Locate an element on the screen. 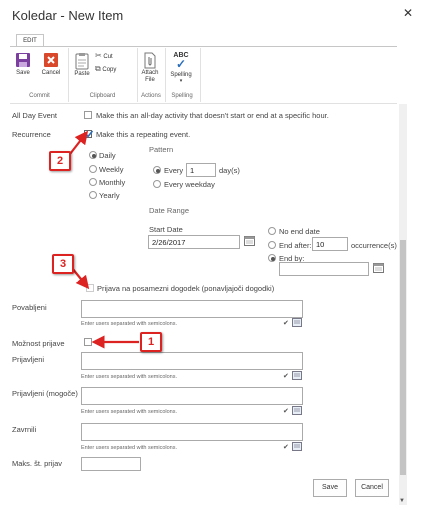 Image resolution: width=421 pixels, height=510 pixels. callout-3: 3 is located at coordinates (63, 264).